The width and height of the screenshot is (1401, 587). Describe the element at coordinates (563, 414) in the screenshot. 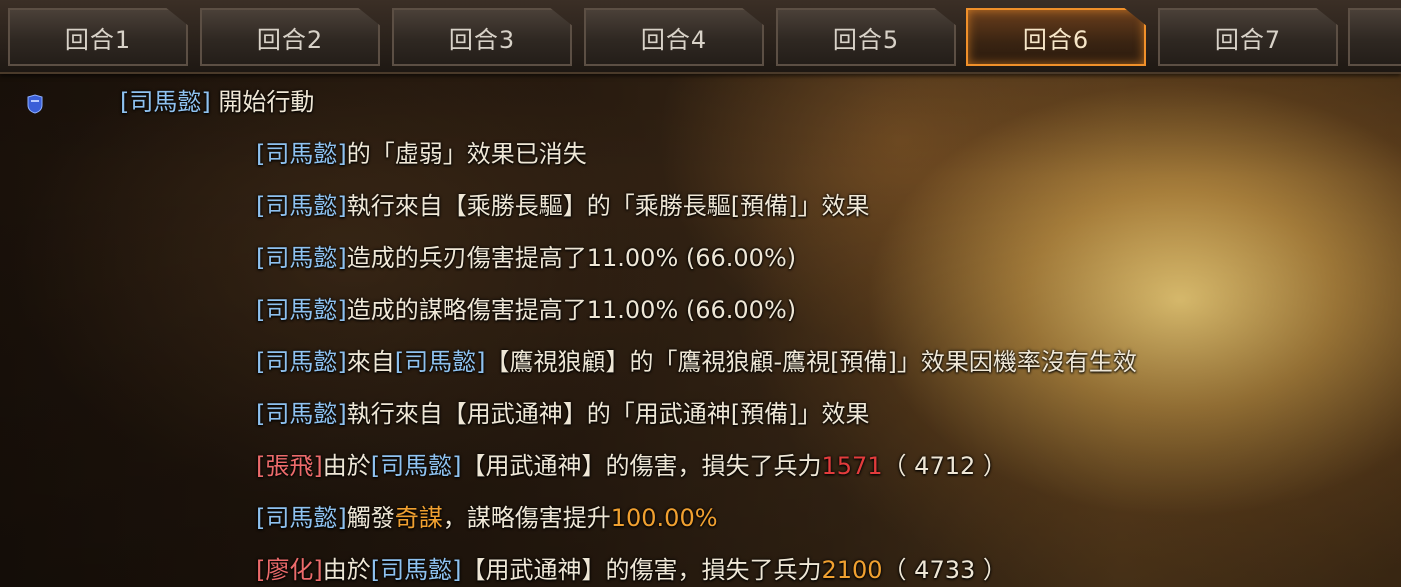

I see `log-line: [司馬懿]執行來自【用武通神】的「用武通神[預備]」效果` at that location.